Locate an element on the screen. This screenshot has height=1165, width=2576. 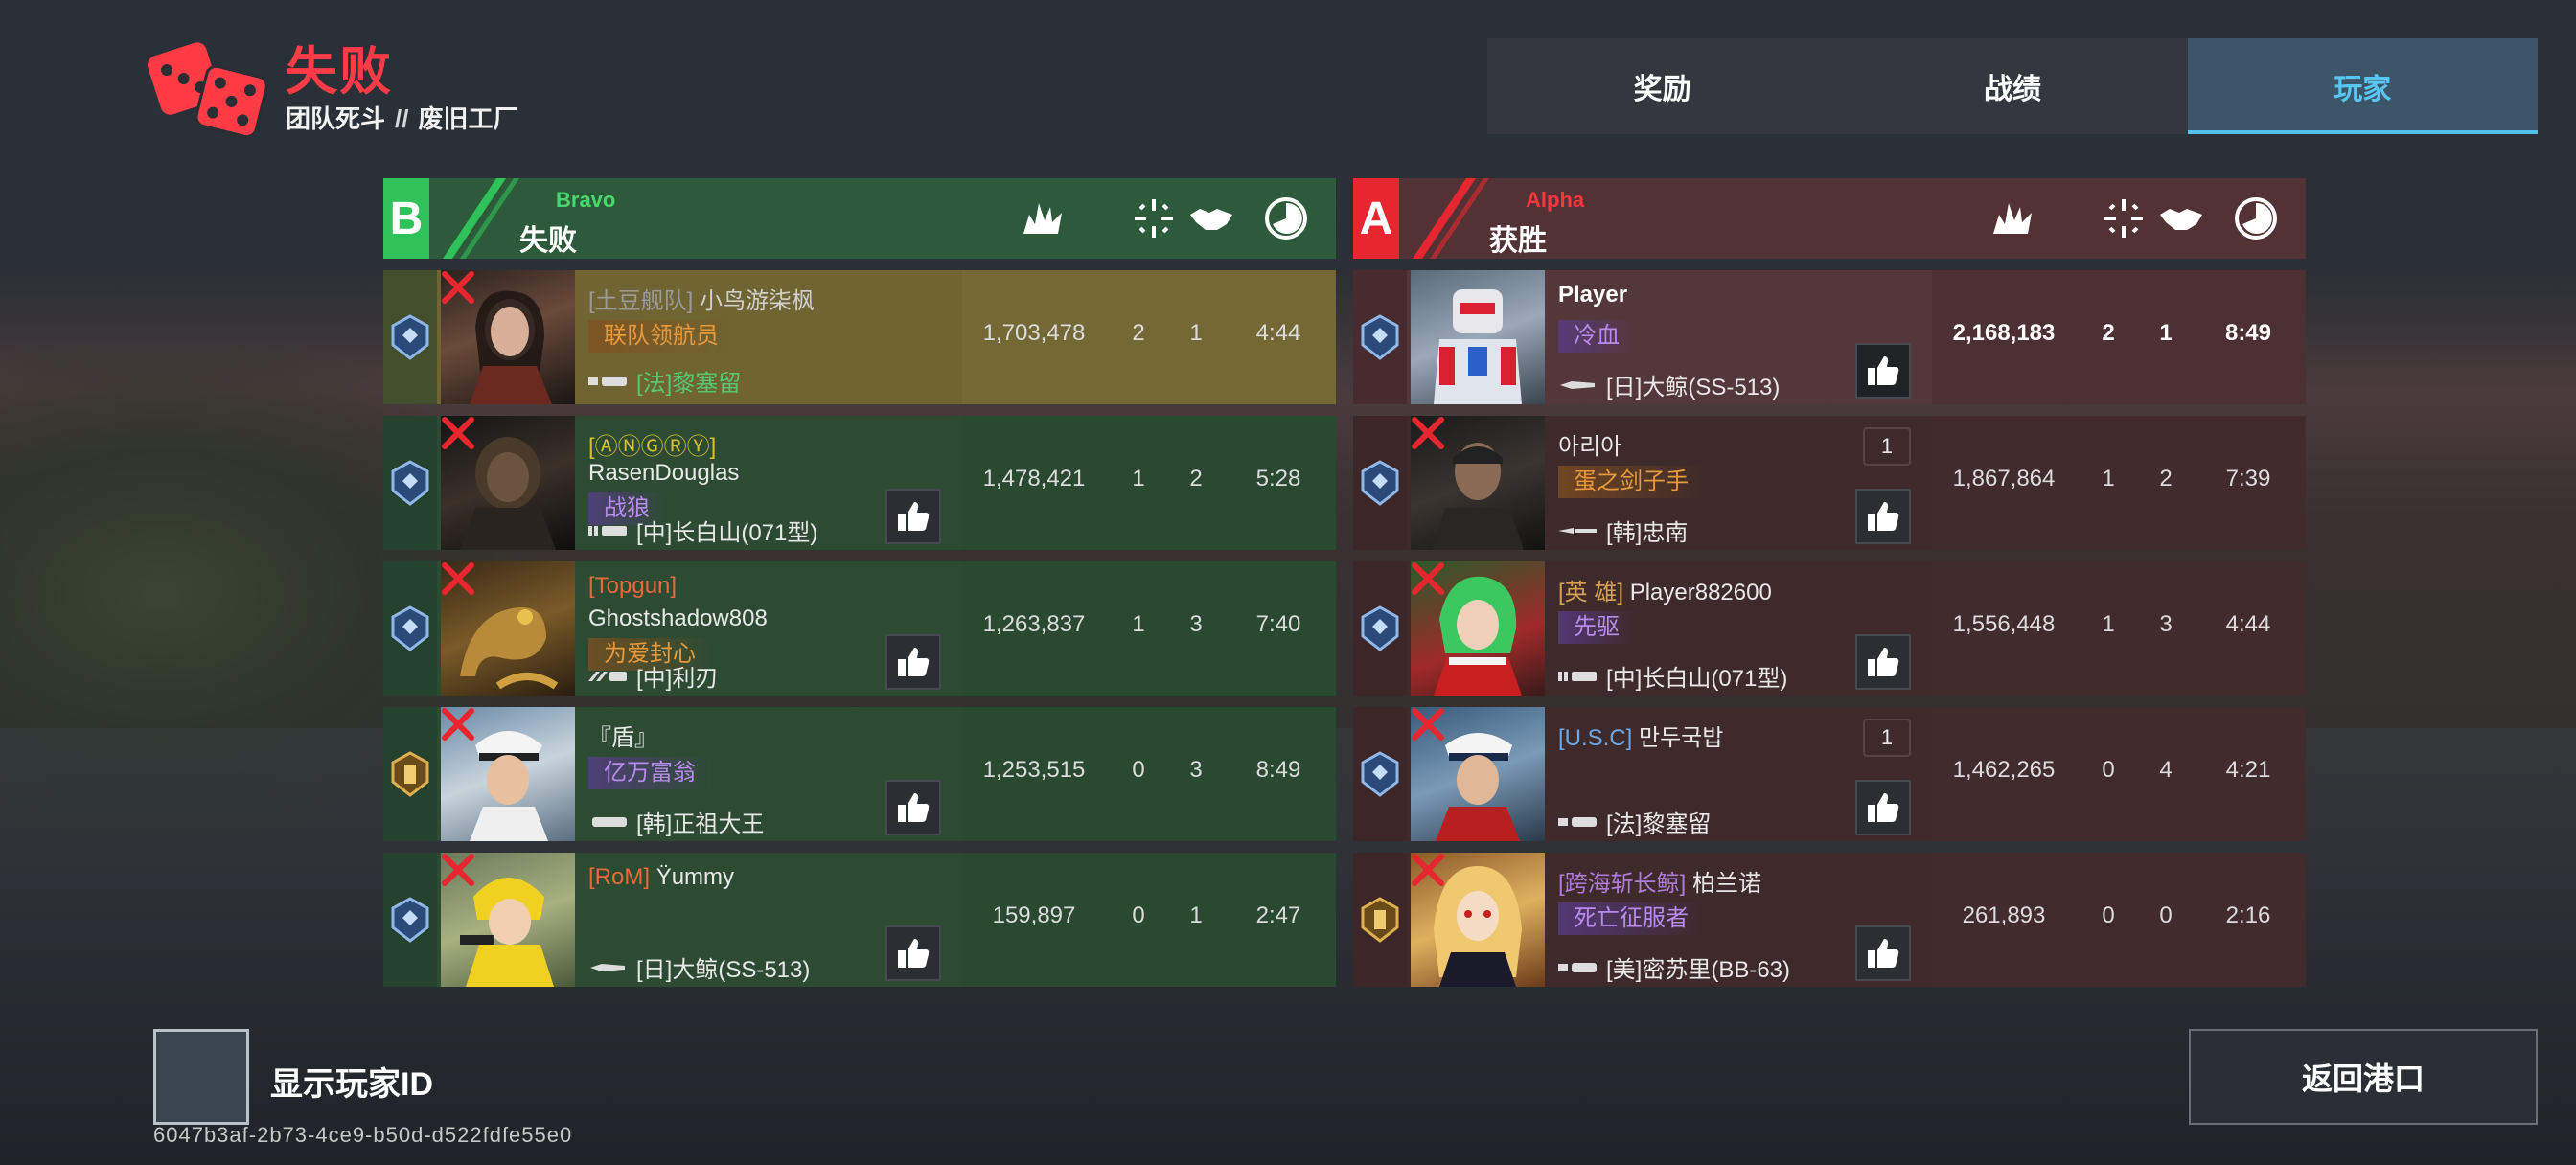
clan-tag: [U.S.C] is located at coordinates (1595, 738).